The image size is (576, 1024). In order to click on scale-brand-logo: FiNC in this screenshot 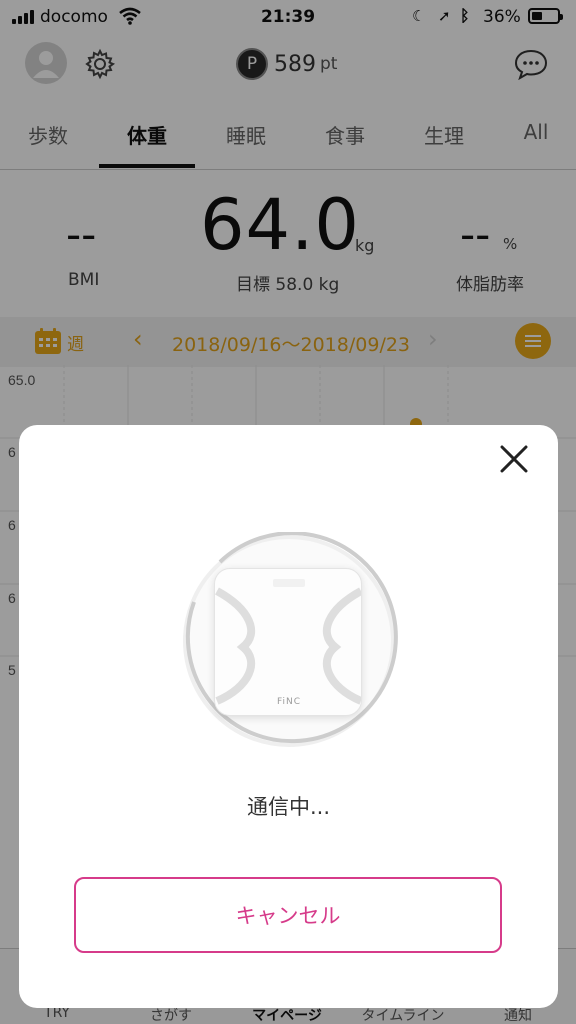, I will do `click(289, 702)`.